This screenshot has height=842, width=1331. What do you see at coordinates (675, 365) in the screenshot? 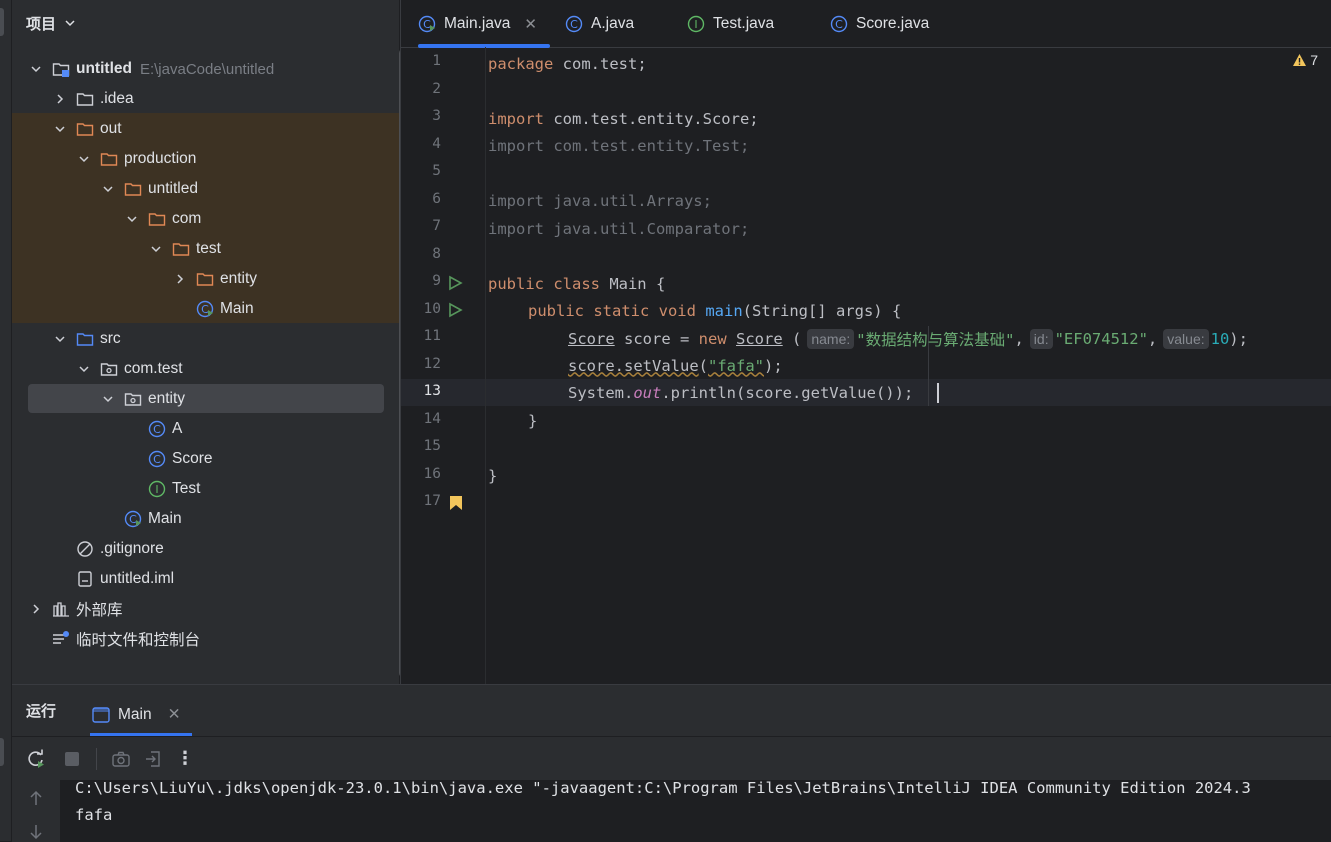
I see `code-line-12: score.setValue("fafa");` at bounding box center [675, 365].